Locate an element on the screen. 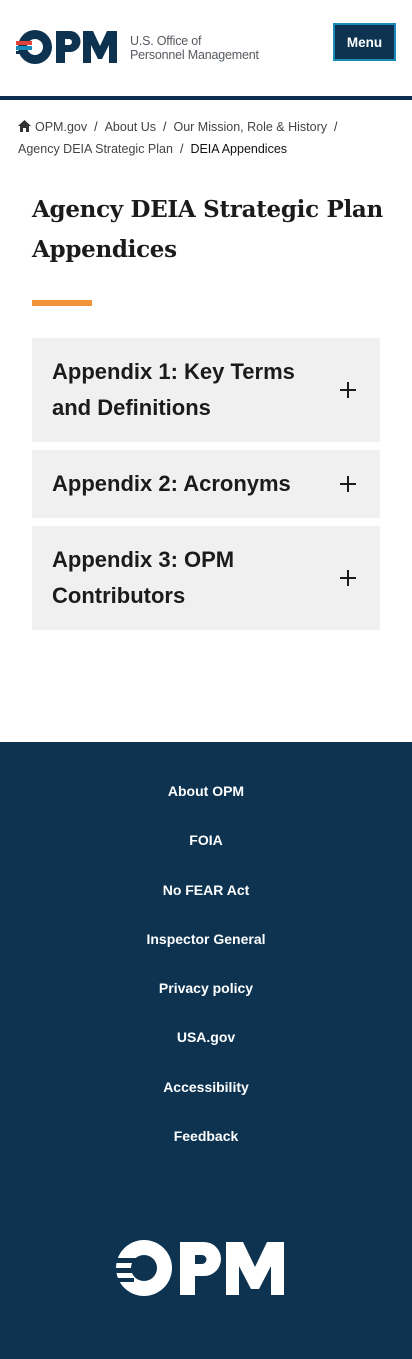  accordion-item-appendix-3: Appendix 3: OPM Contributors is located at coordinates (206, 578).